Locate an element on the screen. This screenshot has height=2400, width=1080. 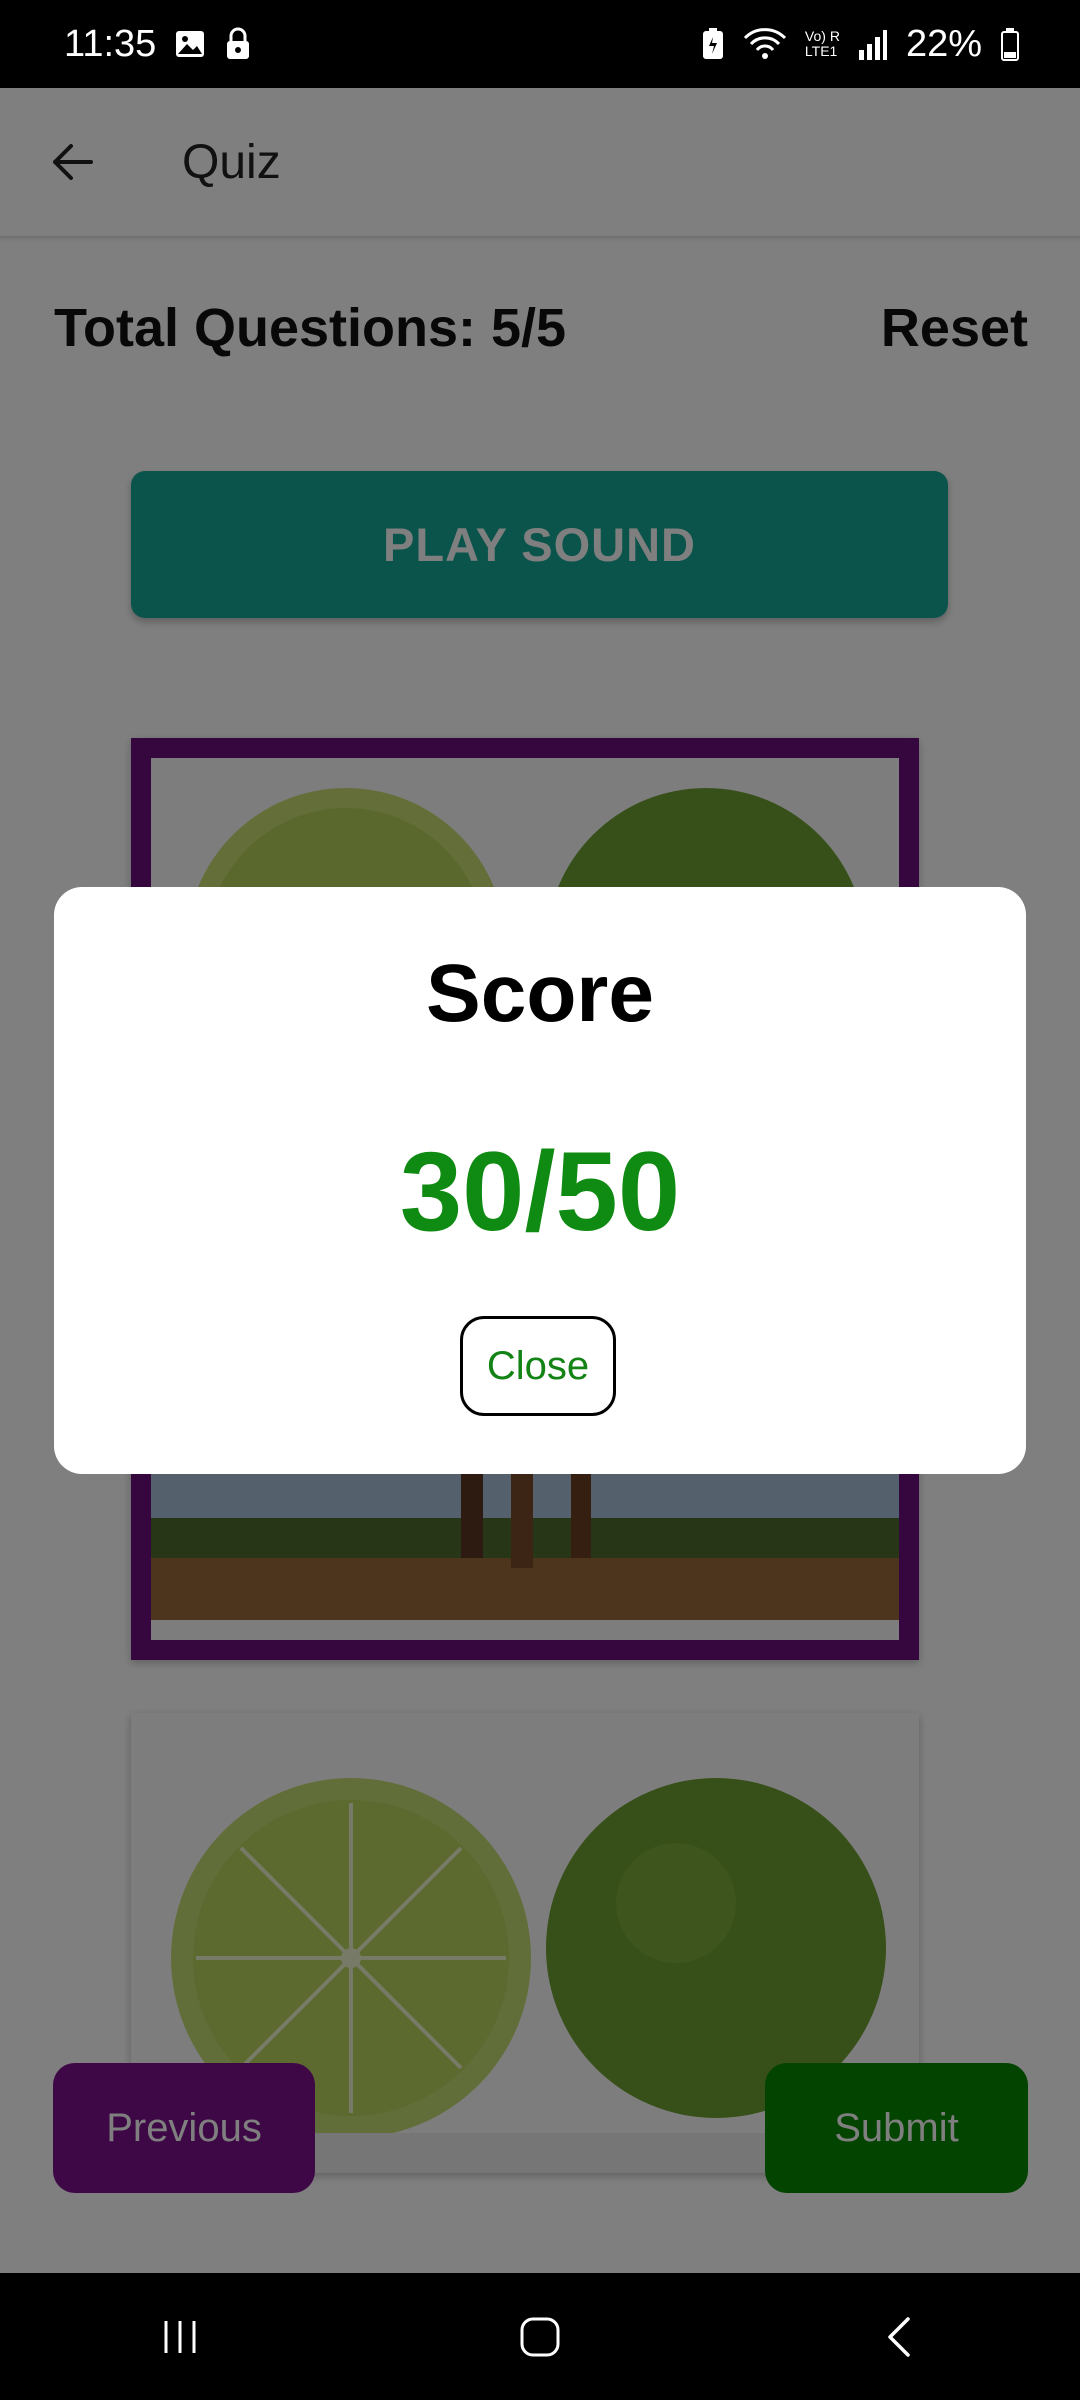
chevron-left-icon is located at coordinates (899, 2336).